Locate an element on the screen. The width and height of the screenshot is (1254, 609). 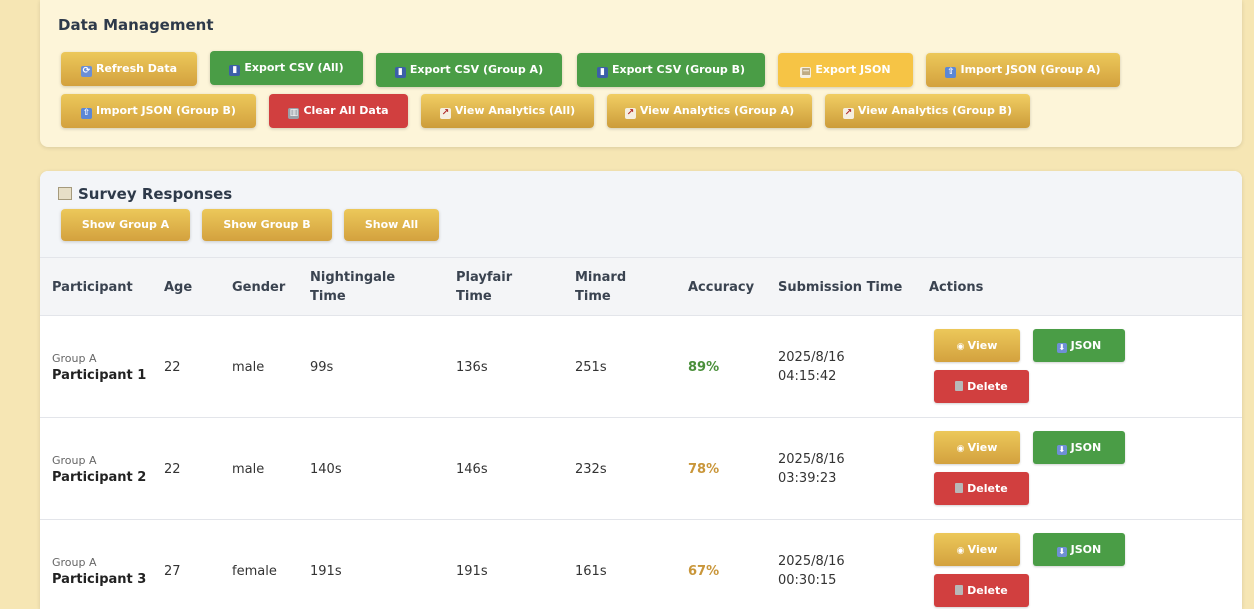
import-json-group-b-label: Import JSON (Group B) is located at coordinates (166, 110).